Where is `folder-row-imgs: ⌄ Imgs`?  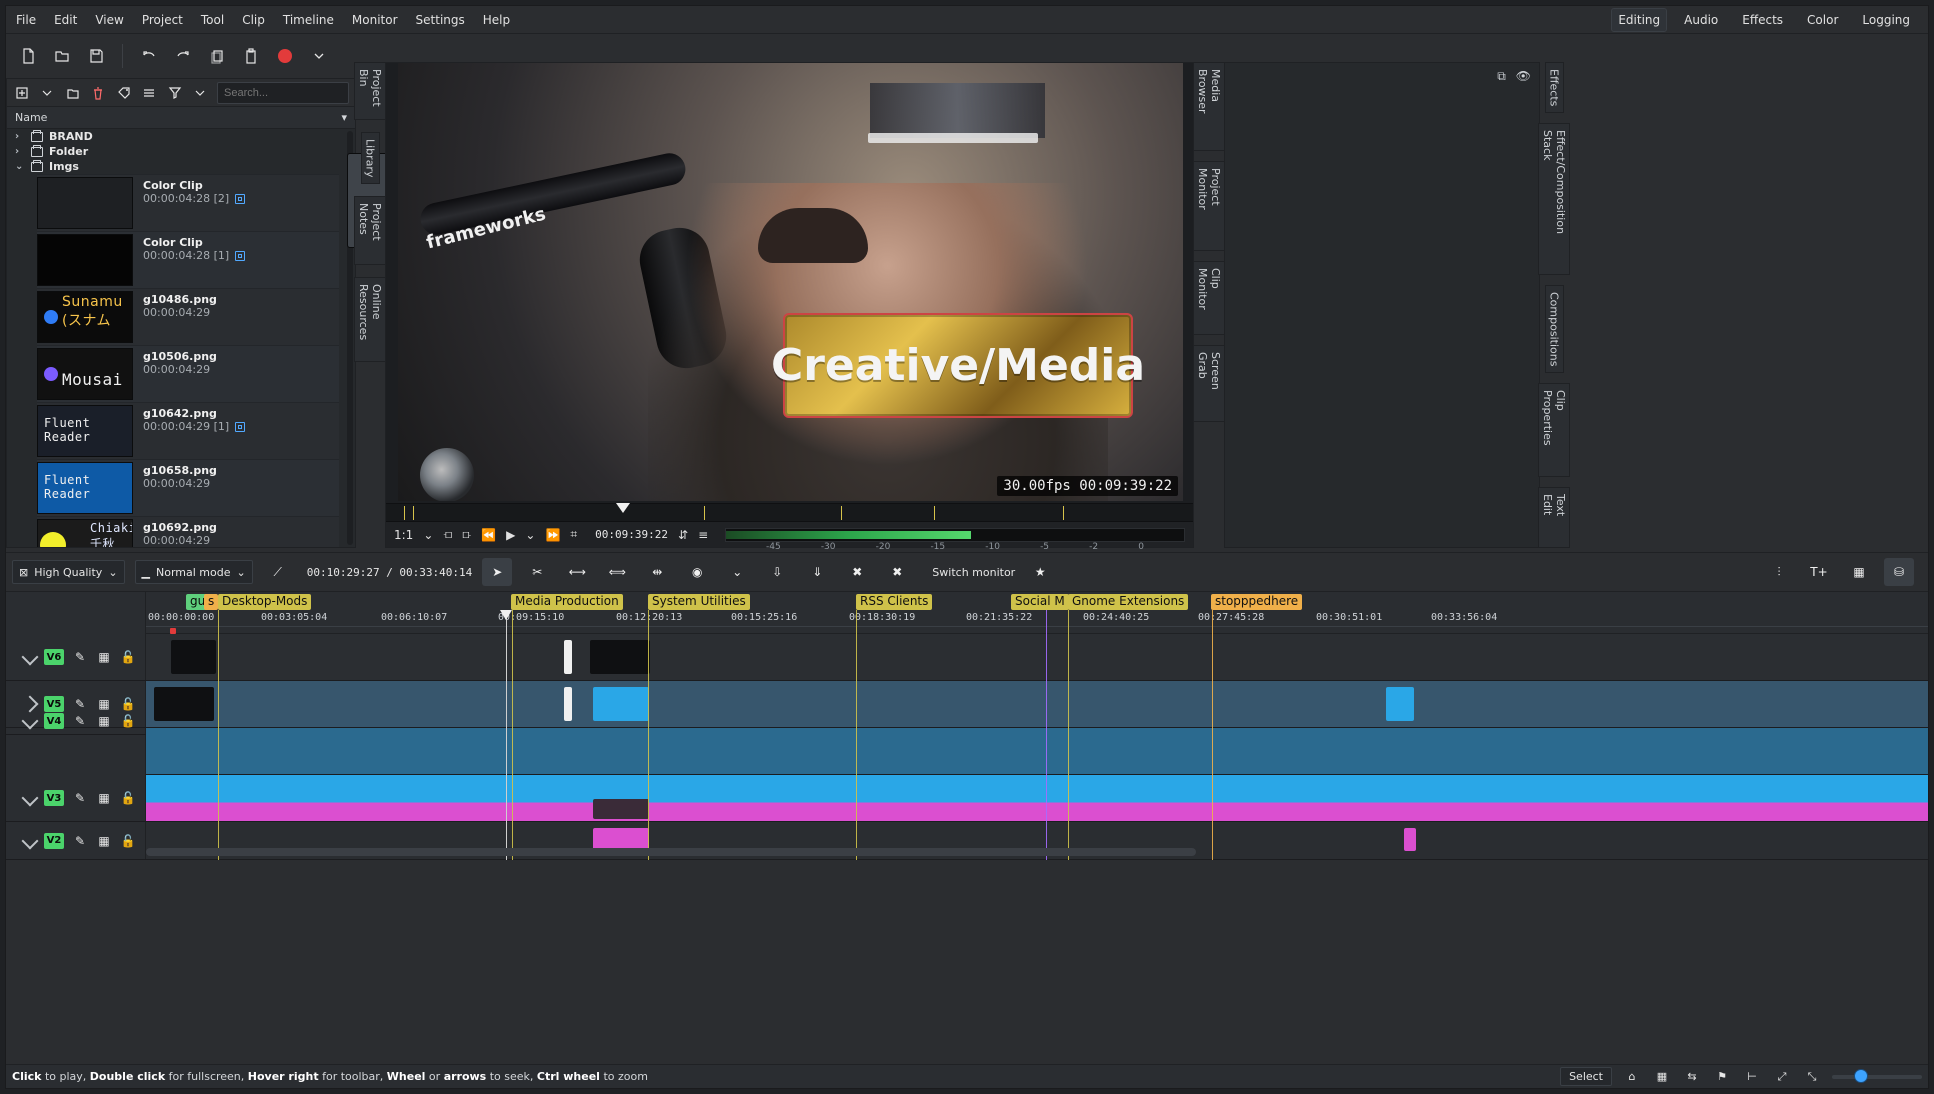 folder-row-imgs: ⌄ Imgs is located at coordinates (176, 166).